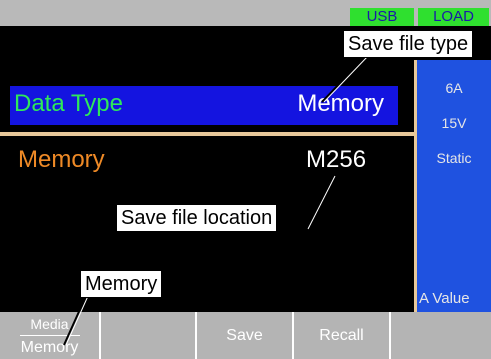  What do you see at coordinates (408, 44) in the screenshot?
I see `save-file-type-callout: Save file type` at bounding box center [408, 44].